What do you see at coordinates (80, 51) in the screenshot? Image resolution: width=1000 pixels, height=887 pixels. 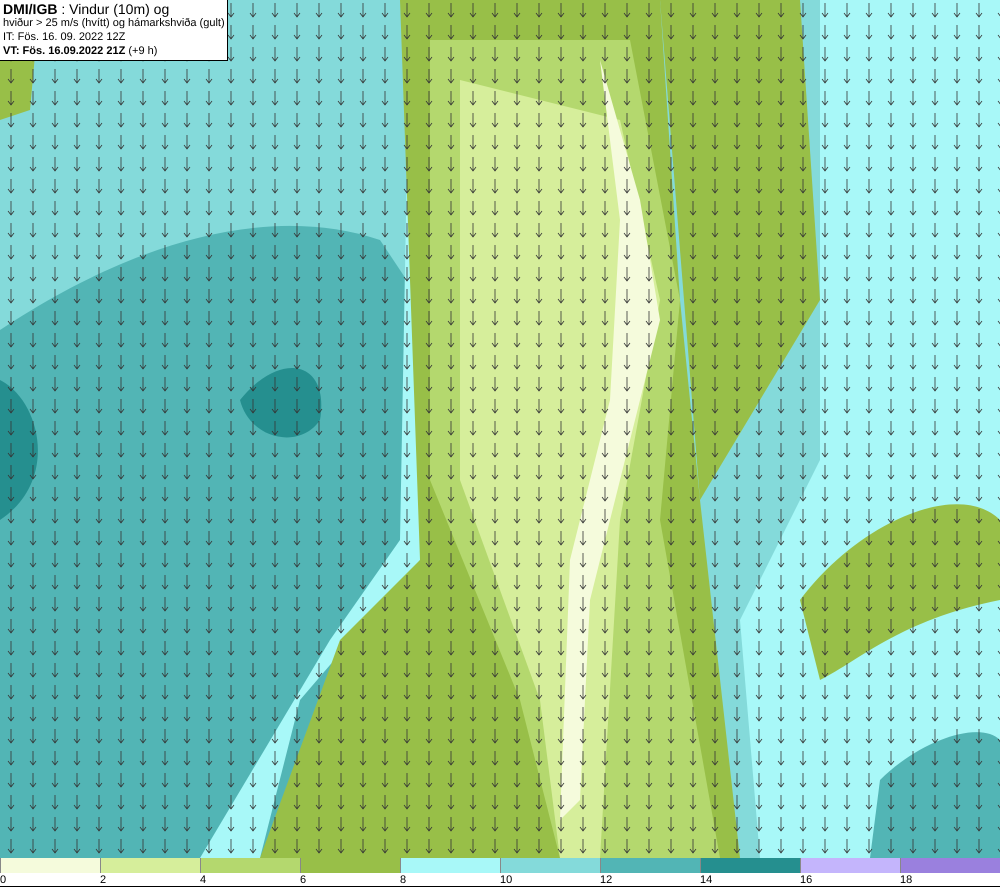 I see `title-line: VT: Fös. 16.09.2022 21Z (+9 h)` at bounding box center [80, 51].